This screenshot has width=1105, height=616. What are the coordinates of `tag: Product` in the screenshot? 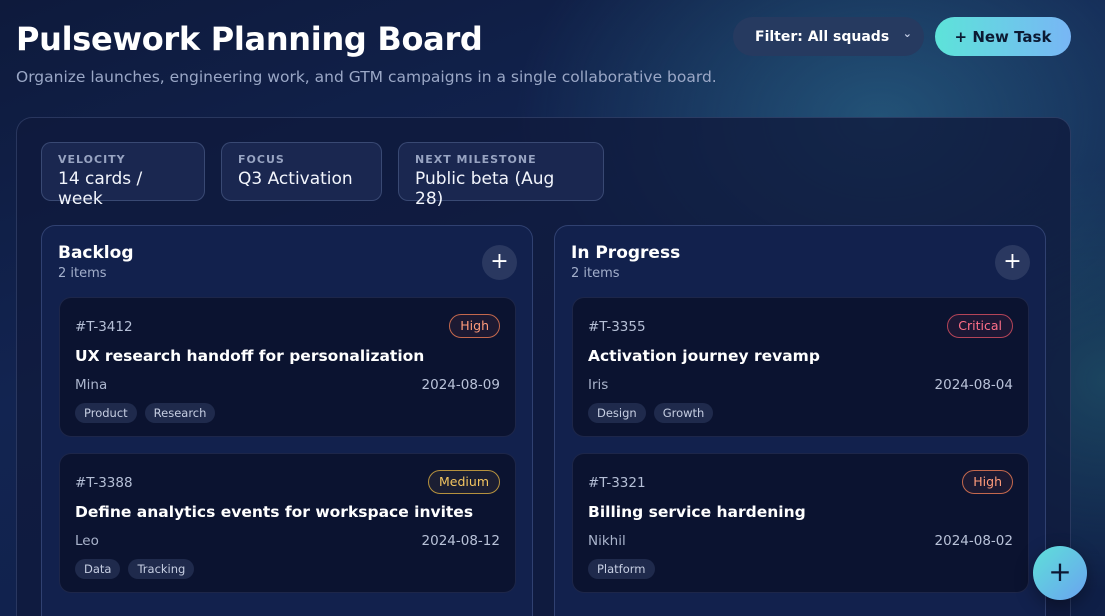 It's located at (106, 413).